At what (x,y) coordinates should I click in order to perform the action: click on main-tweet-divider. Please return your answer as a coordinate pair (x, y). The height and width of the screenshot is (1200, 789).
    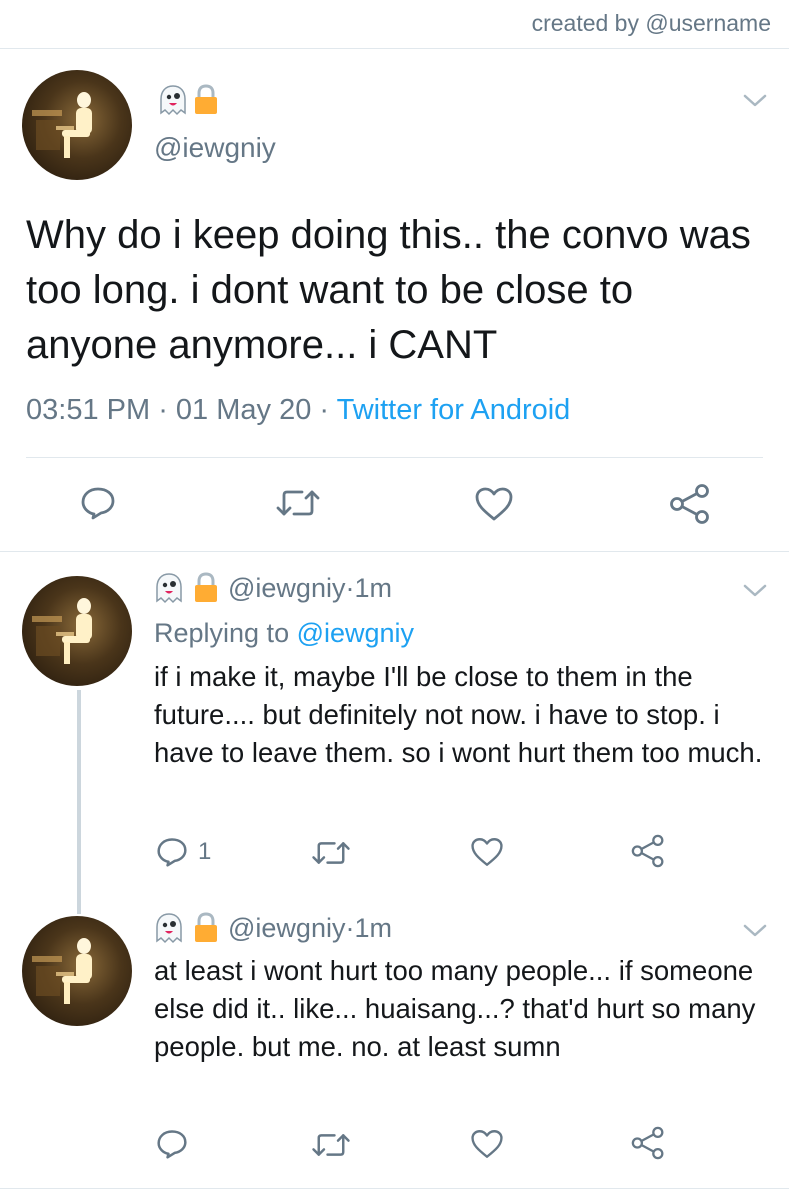
    Looking at the image, I should click on (394, 551).